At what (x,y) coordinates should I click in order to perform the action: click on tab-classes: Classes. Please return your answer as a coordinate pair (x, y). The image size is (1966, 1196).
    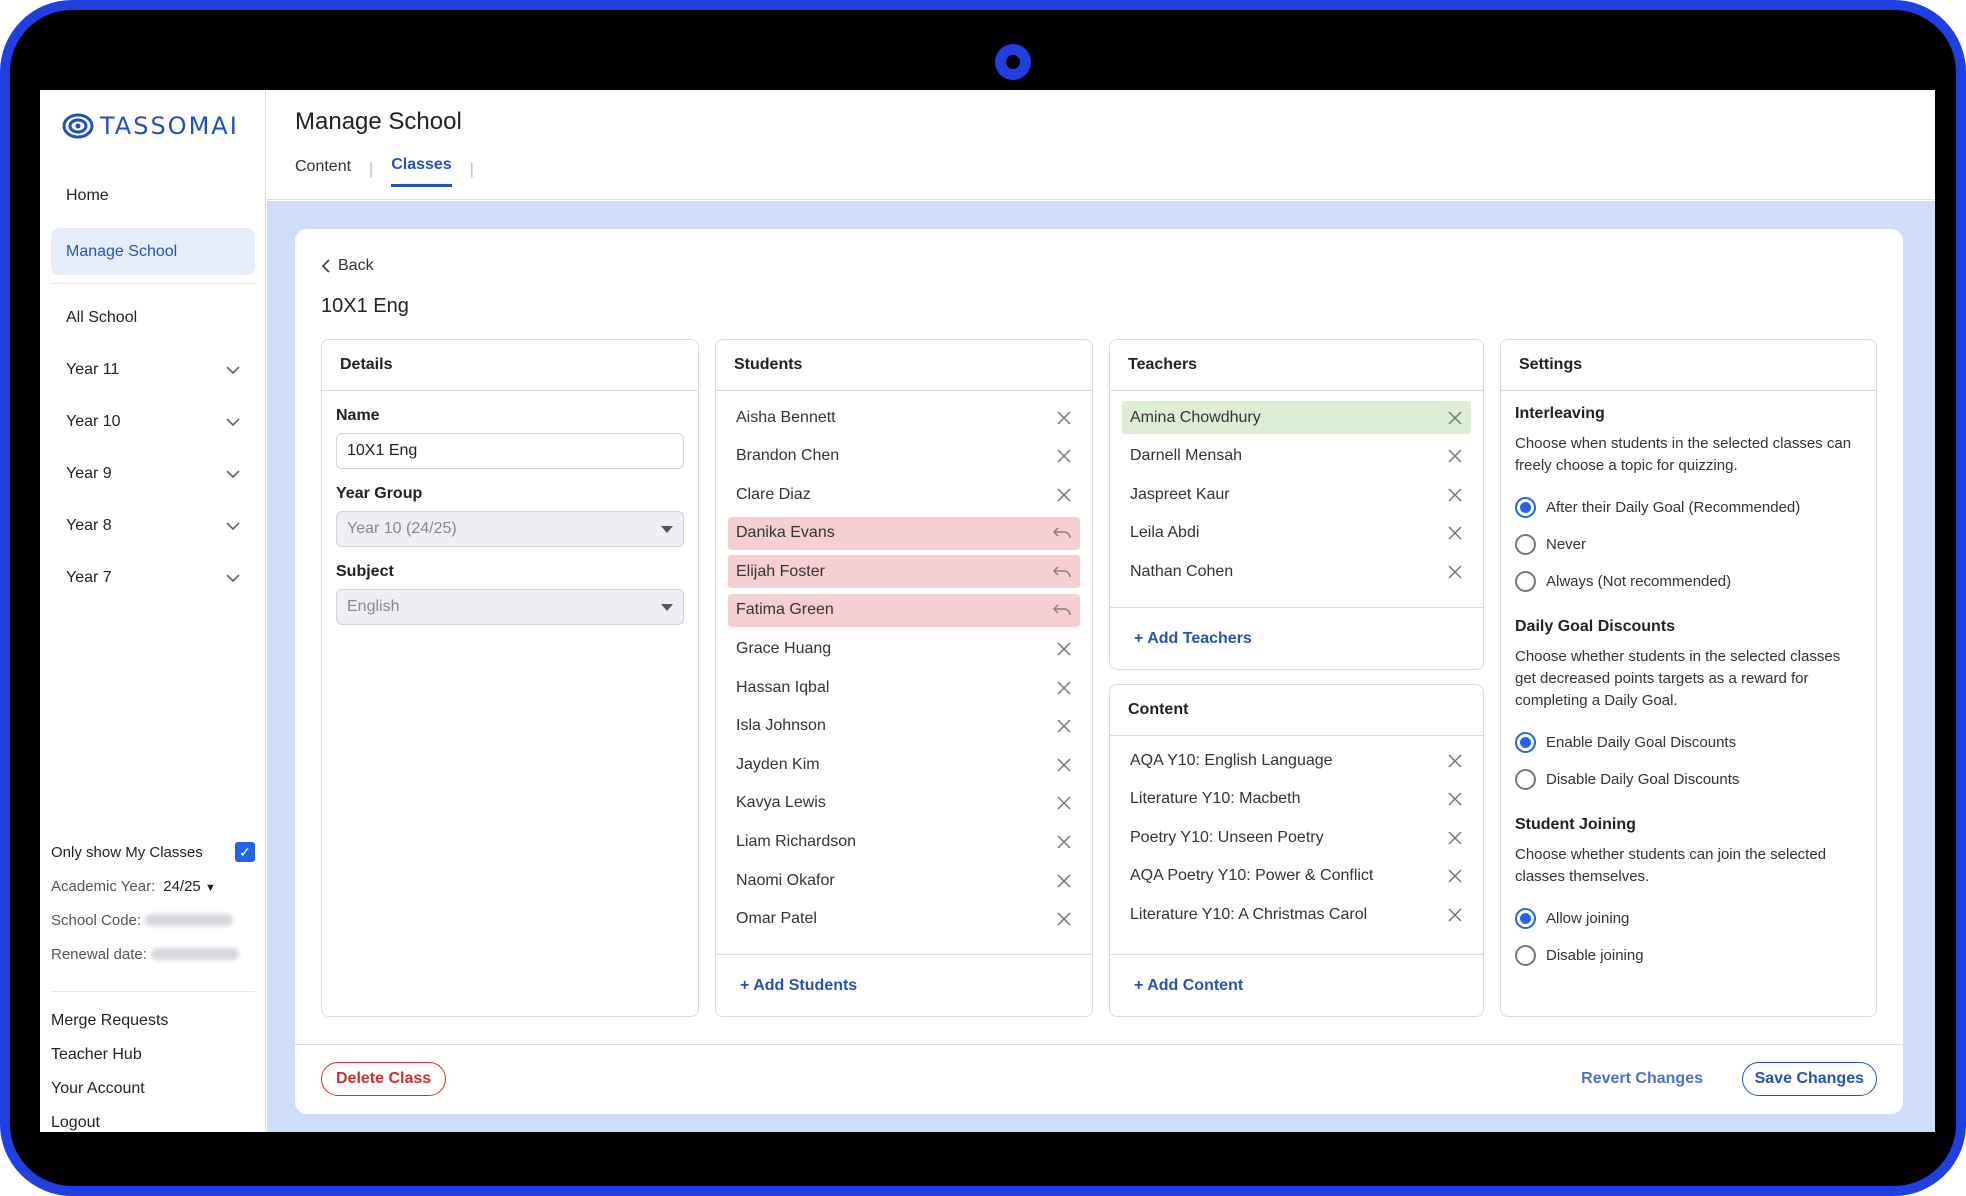
    Looking at the image, I should click on (421, 169).